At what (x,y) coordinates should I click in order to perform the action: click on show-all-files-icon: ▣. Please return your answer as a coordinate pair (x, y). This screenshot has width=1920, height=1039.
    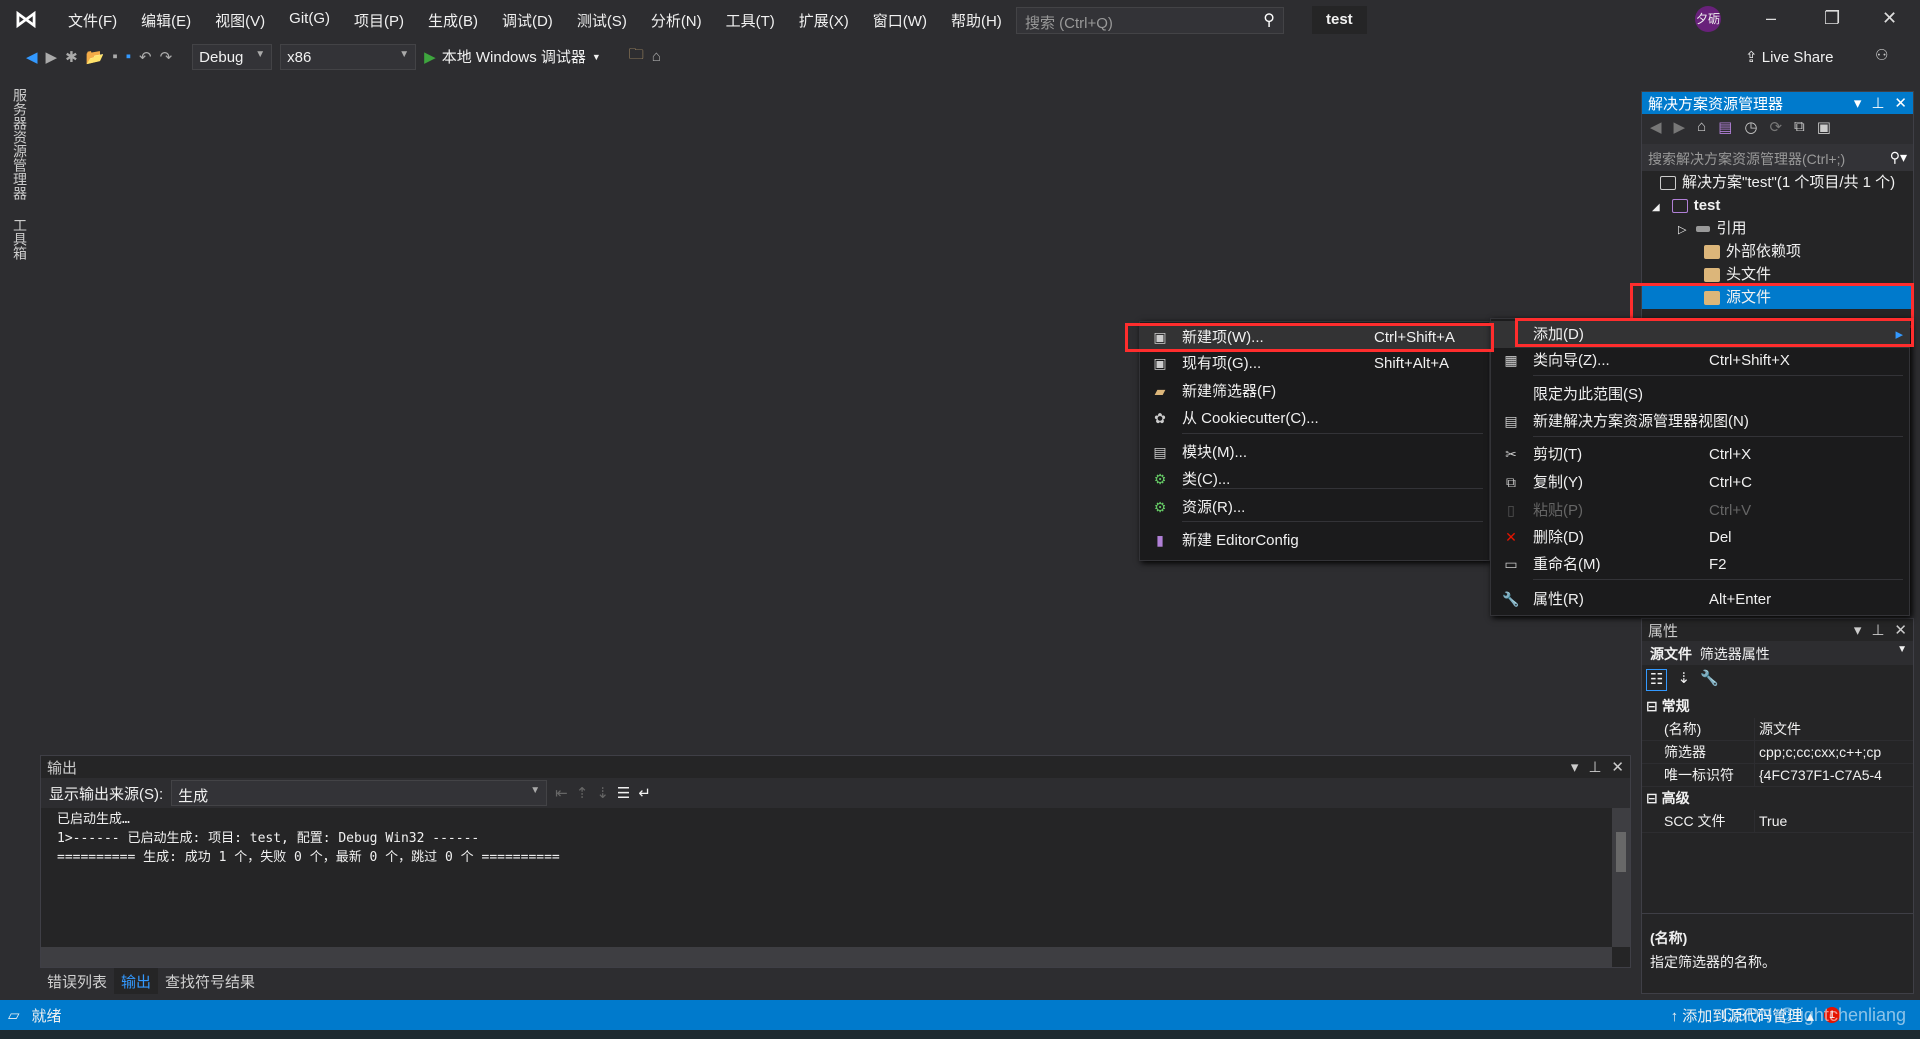
    Looking at the image, I should click on (1824, 129).